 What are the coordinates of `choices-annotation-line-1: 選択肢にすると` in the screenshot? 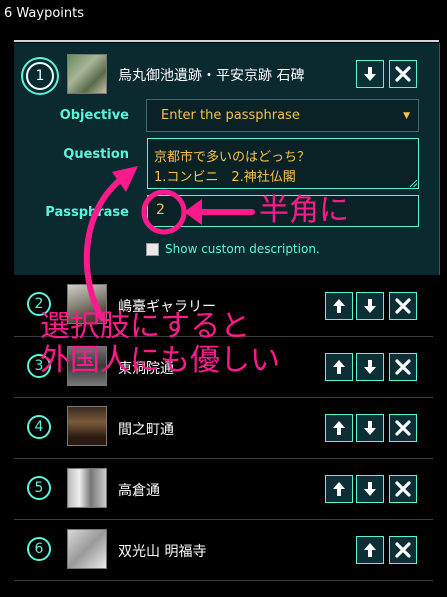 It's located at (145, 326).